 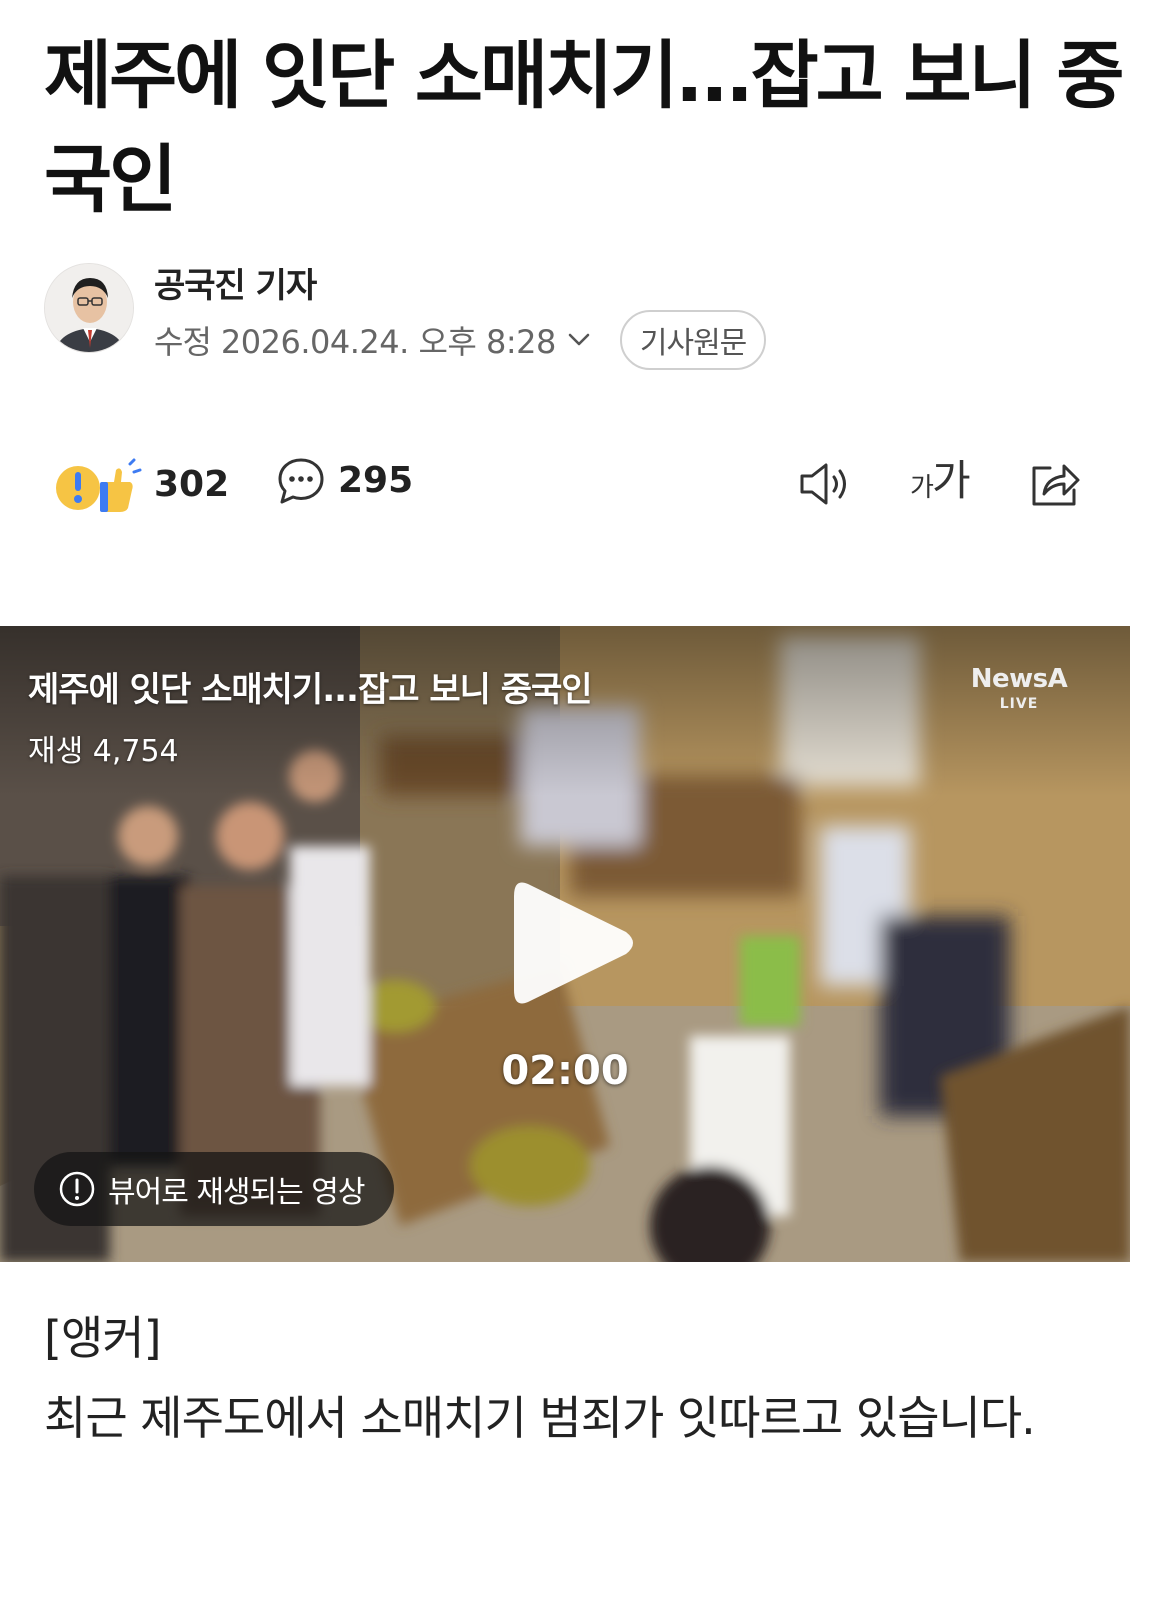 What do you see at coordinates (943, 483) in the screenshot?
I see `font-size-icon: 가 가` at bounding box center [943, 483].